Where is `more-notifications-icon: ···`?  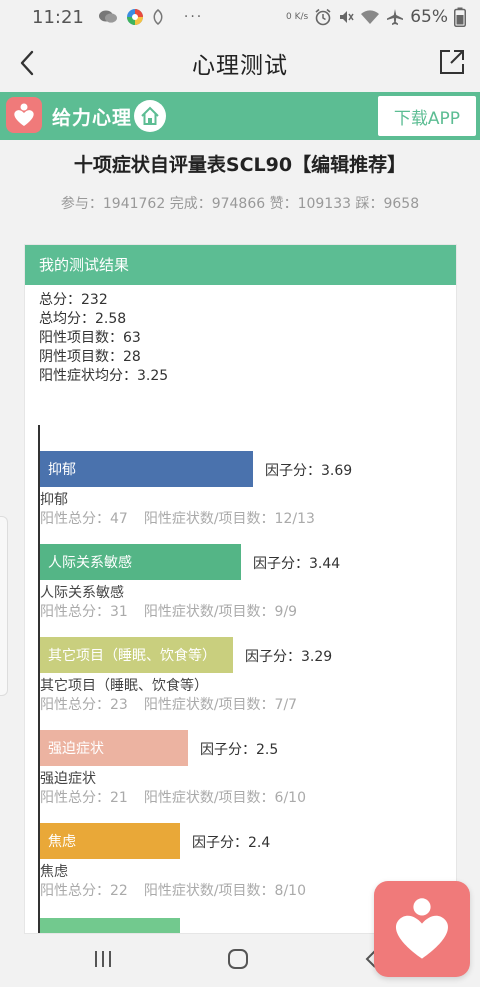 more-notifications-icon: ··· is located at coordinates (193, 17).